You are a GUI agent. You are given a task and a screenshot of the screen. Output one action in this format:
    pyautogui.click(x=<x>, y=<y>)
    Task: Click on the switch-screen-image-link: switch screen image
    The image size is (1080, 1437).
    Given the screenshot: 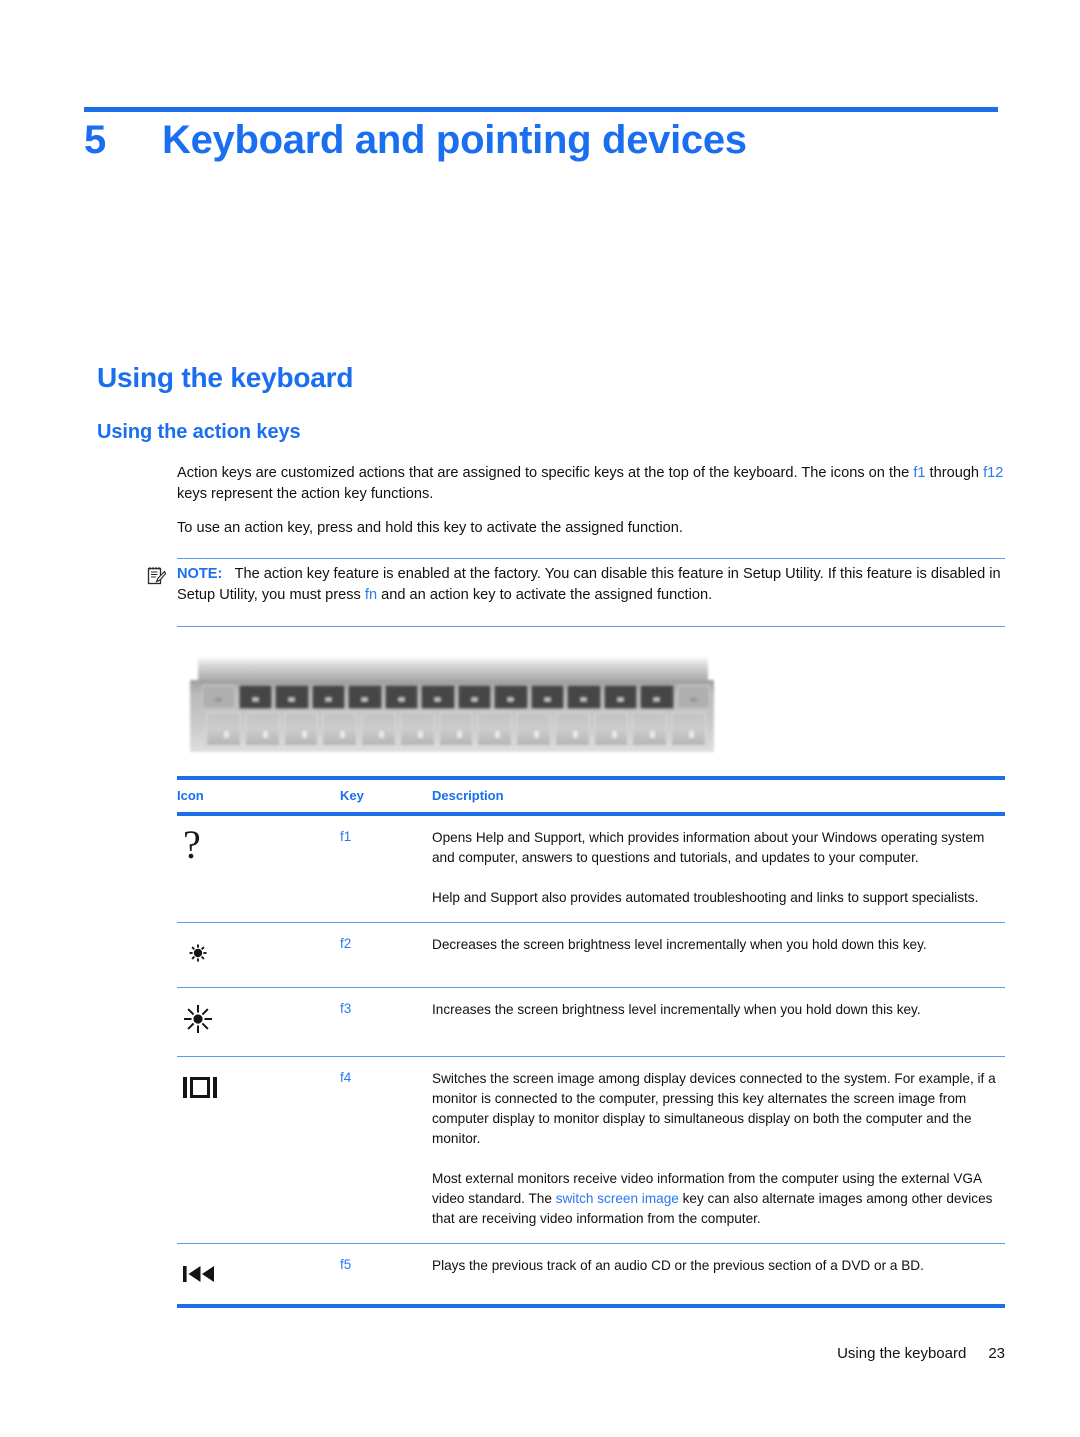 What is the action you would take?
    pyautogui.click(x=617, y=1198)
    